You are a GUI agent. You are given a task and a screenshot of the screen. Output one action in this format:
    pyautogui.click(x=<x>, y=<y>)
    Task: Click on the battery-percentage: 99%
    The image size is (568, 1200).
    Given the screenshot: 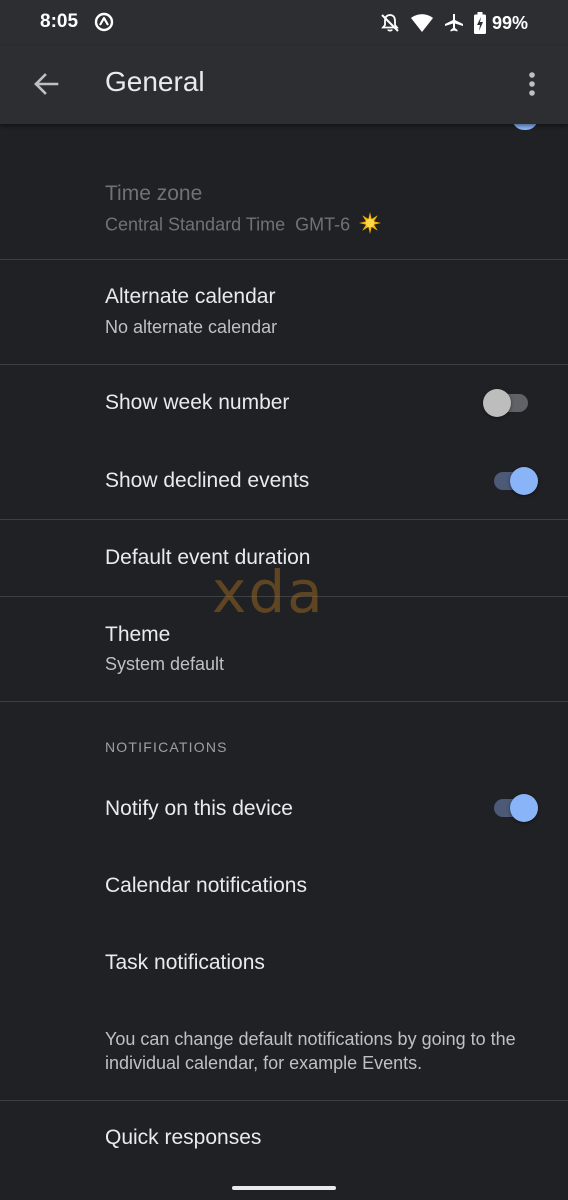 What is the action you would take?
    pyautogui.click(x=509, y=22)
    